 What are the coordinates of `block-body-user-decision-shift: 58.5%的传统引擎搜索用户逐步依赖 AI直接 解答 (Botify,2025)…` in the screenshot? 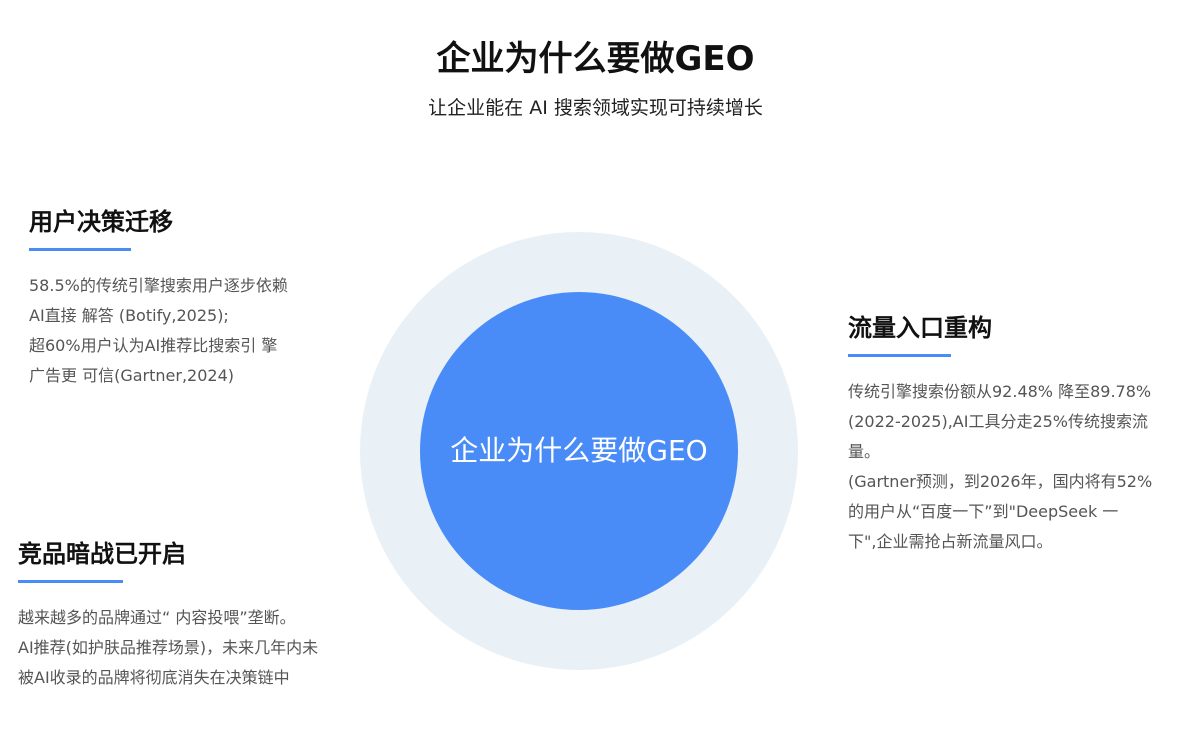 It's located at (158, 331).